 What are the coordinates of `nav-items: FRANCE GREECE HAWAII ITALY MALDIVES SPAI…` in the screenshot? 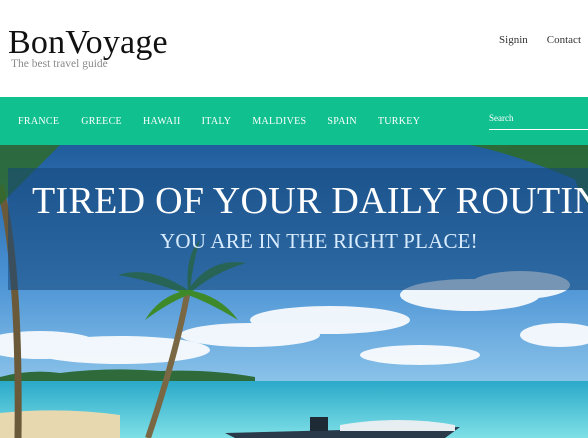 It's located at (219, 121).